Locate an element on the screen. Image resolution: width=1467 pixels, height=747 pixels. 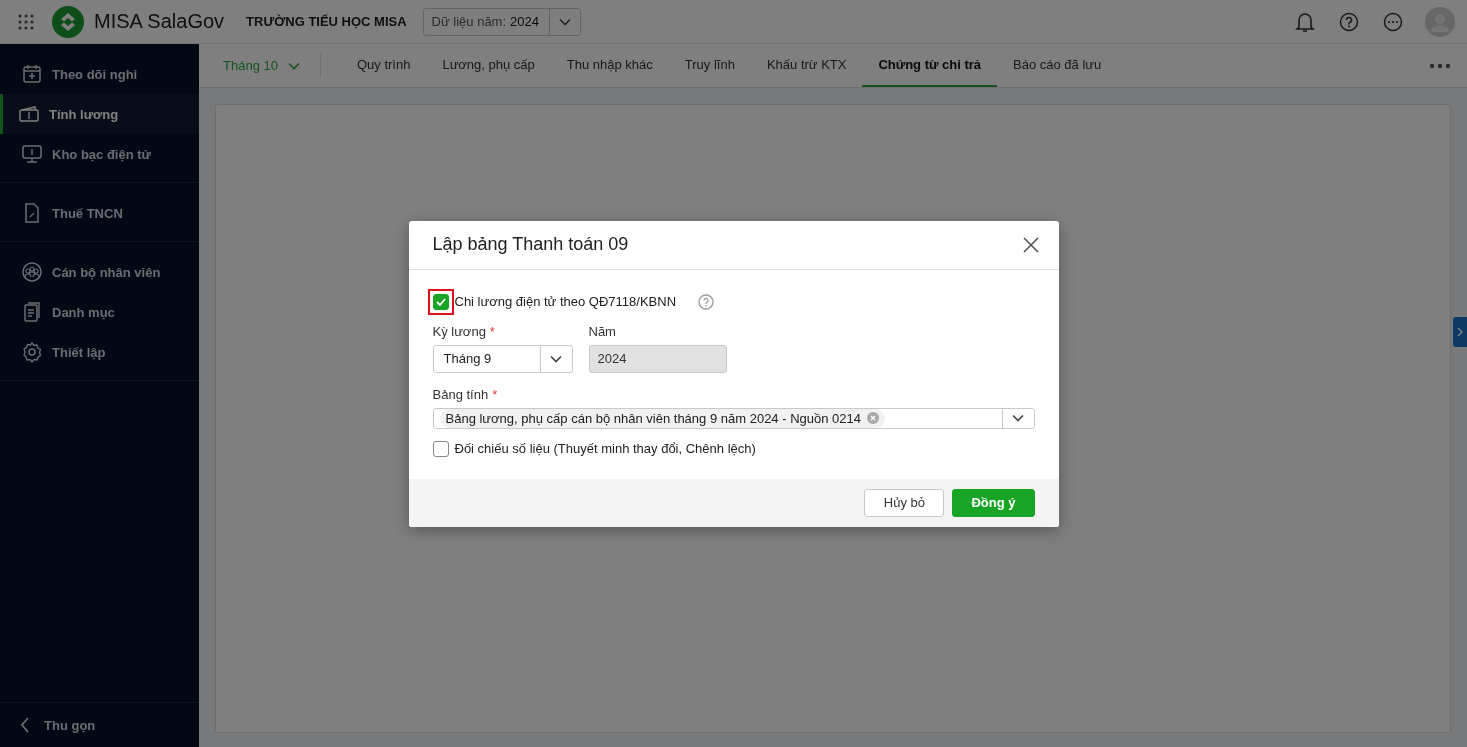
cancel-button: Hủy bỏ is located at coordinates (904, 502).